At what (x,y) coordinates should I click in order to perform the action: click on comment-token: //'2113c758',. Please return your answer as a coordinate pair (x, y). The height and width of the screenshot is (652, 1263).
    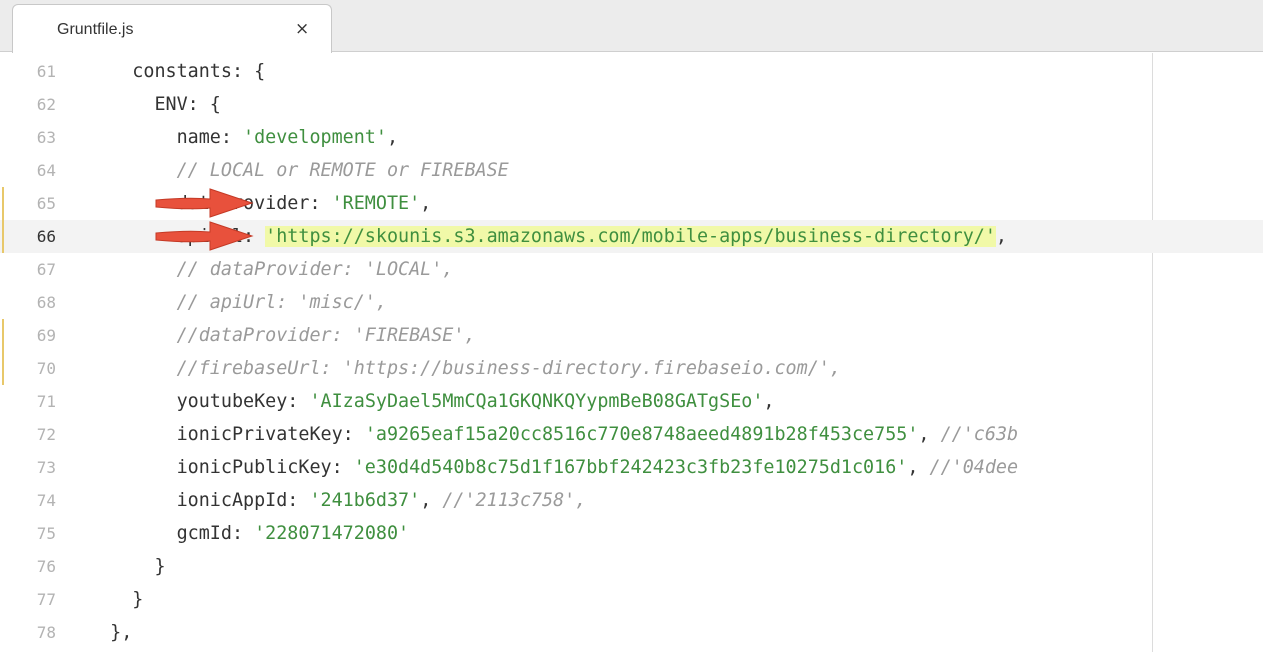
    Looking at the image, I should click on (514, 500).